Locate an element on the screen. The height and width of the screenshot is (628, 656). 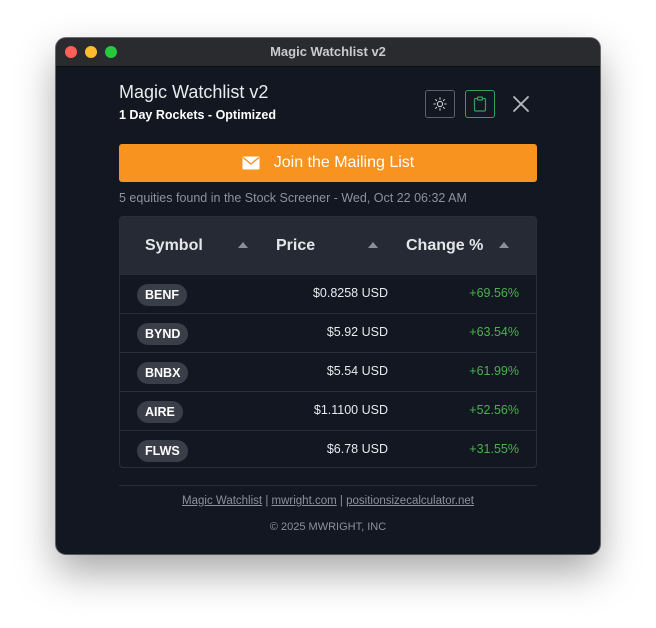
price-cell: $0.8258 USD is located at coordinates (350, 293).